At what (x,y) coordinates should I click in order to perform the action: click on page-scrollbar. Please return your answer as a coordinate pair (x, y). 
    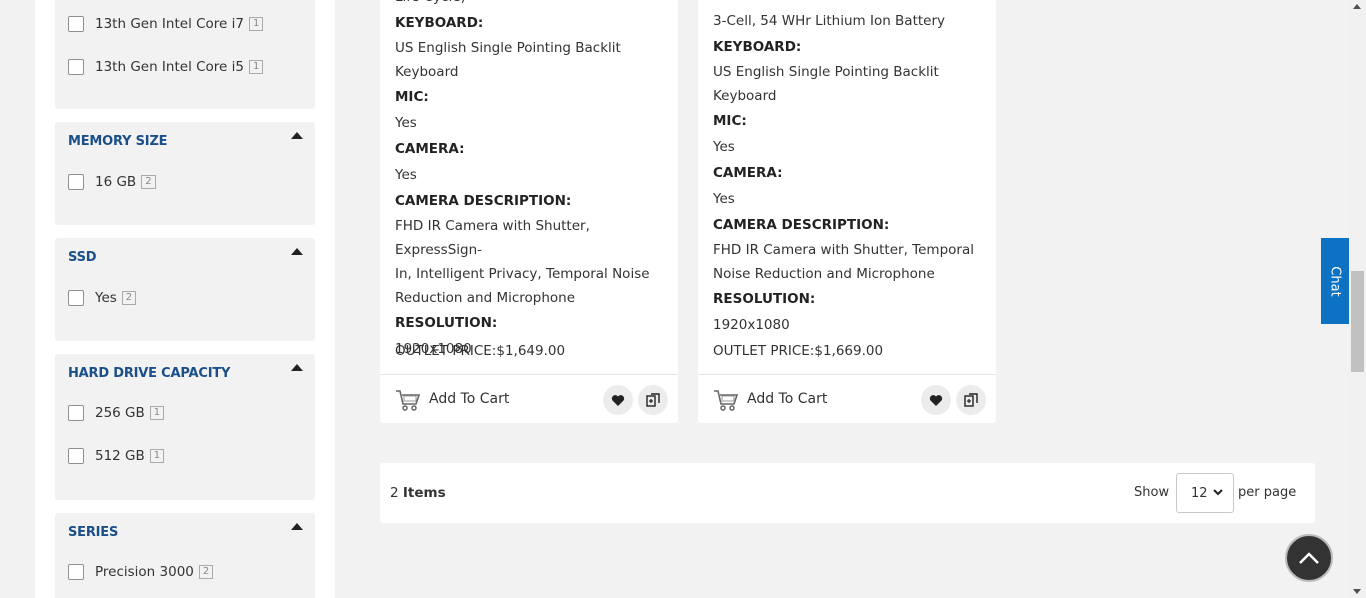
    Looking at the image, I should click on (1357, 299).